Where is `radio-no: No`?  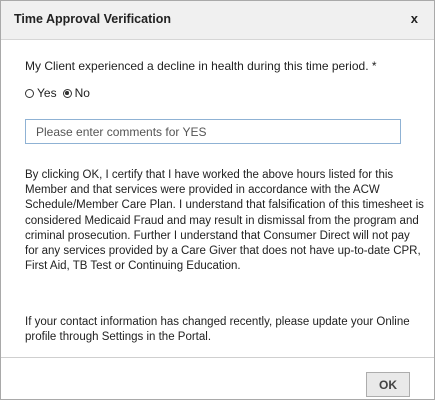
radio-no: No is located at coordinates (76, 93).